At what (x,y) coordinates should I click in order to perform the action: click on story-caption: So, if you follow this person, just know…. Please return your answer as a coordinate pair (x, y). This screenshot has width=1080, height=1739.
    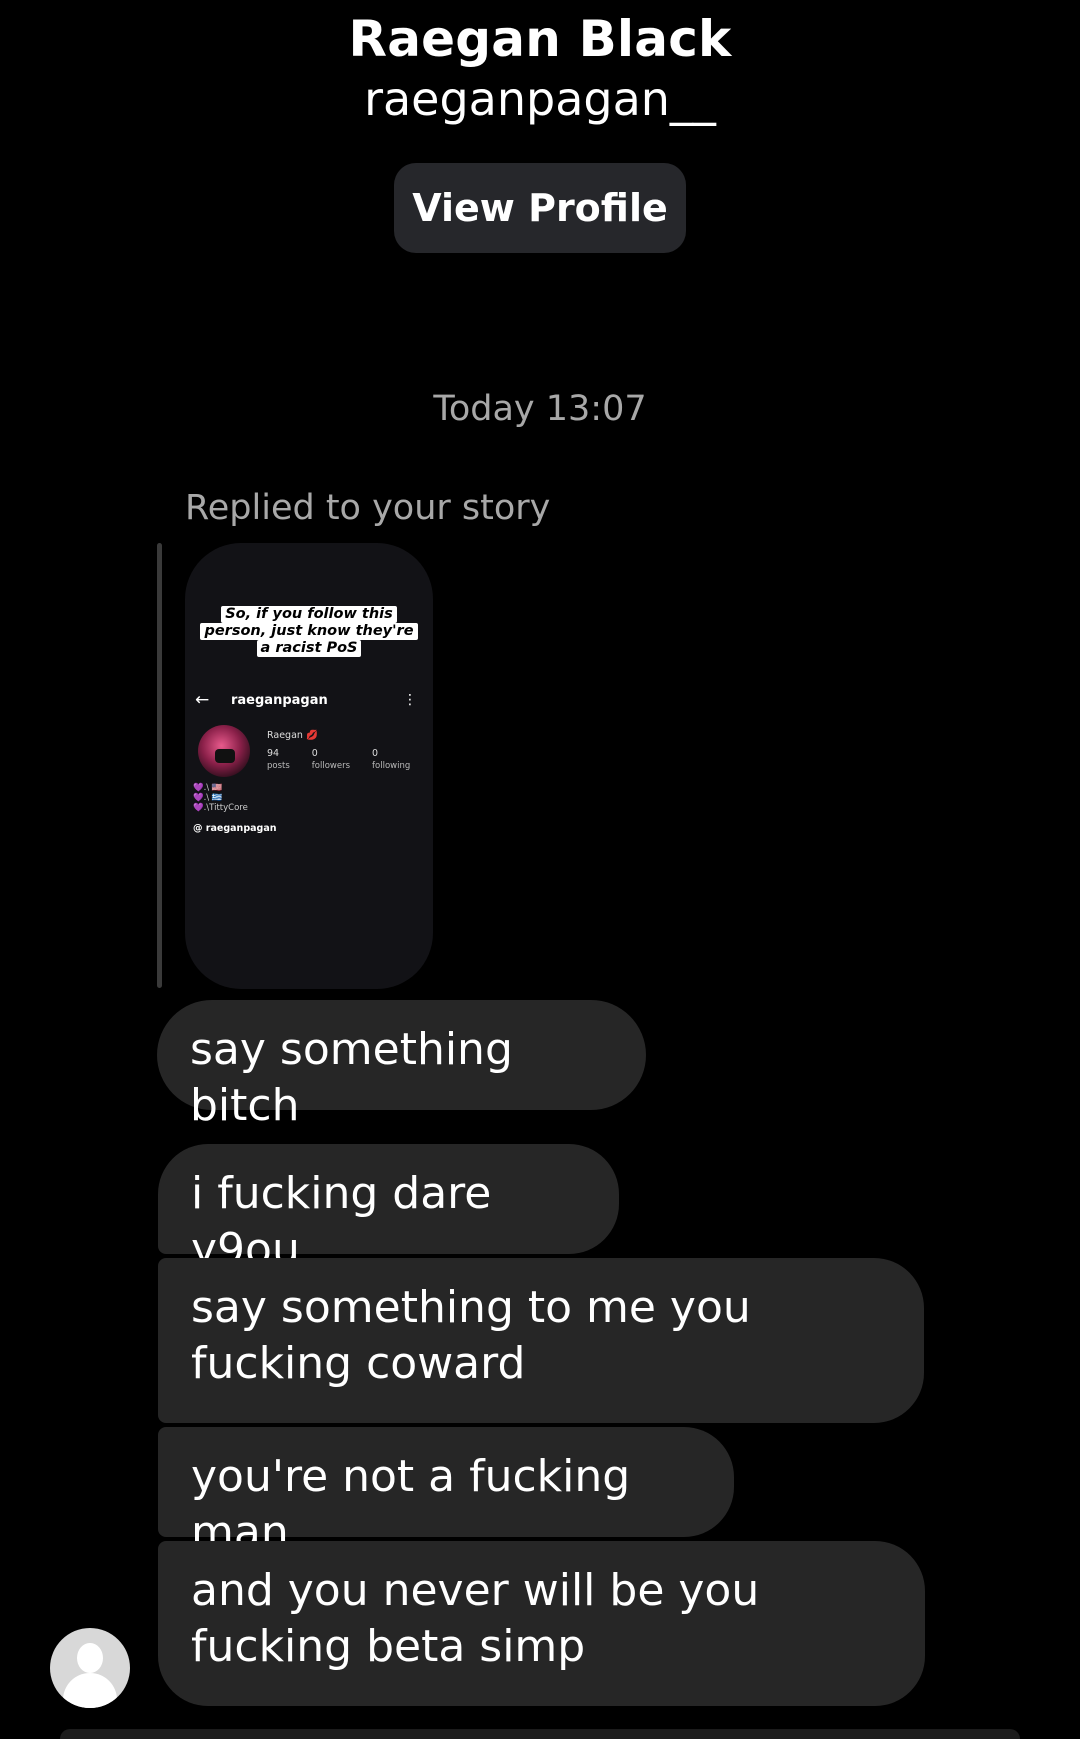
    Looking at the image, I should click on (309, 631).